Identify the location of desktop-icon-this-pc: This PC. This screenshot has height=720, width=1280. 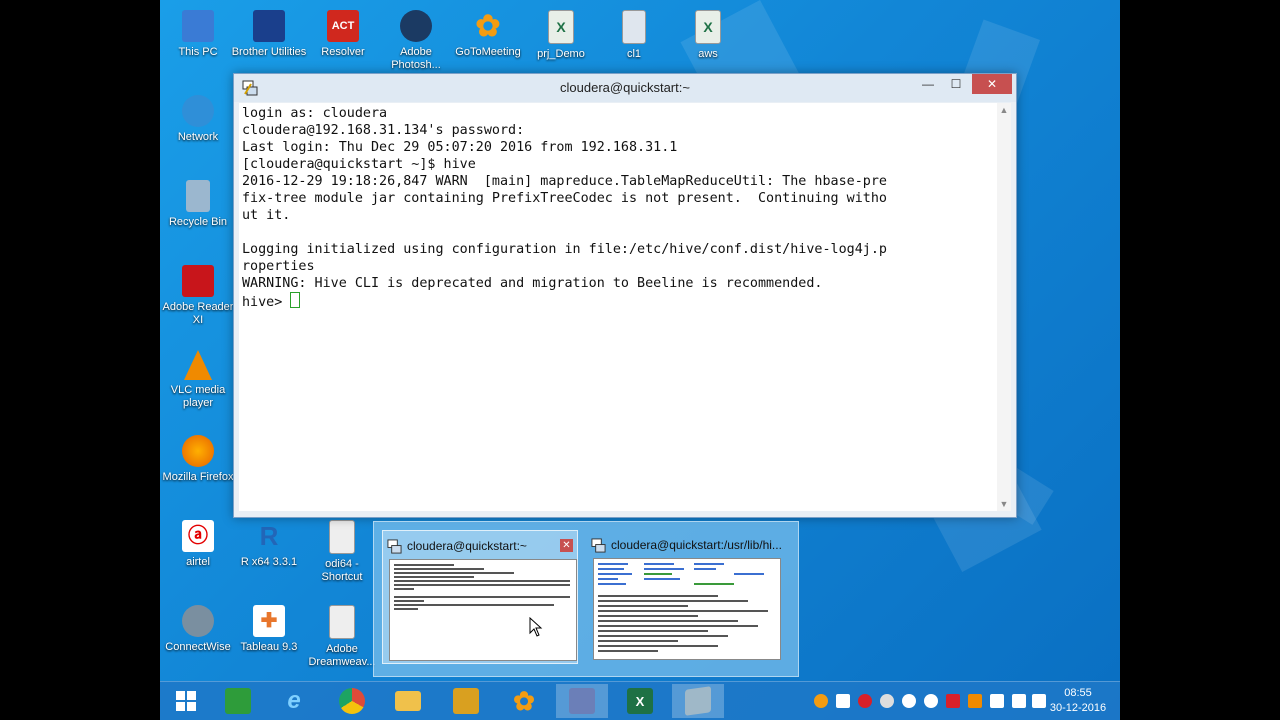
(198, 31).